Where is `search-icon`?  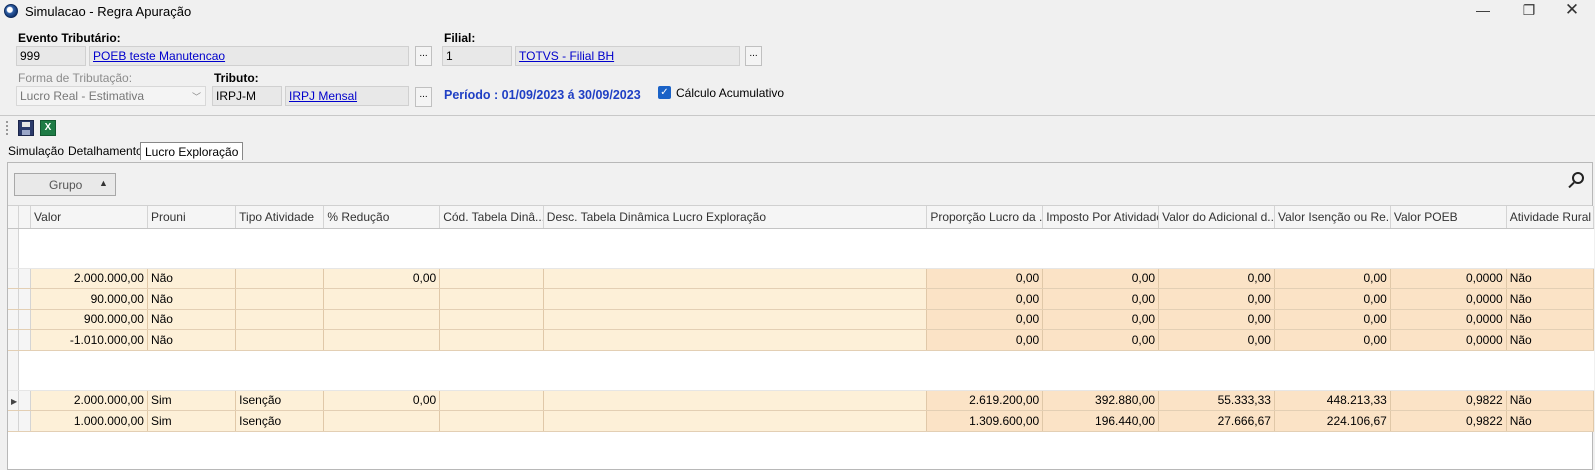 search-icon is located at coordinates (1578, 178).